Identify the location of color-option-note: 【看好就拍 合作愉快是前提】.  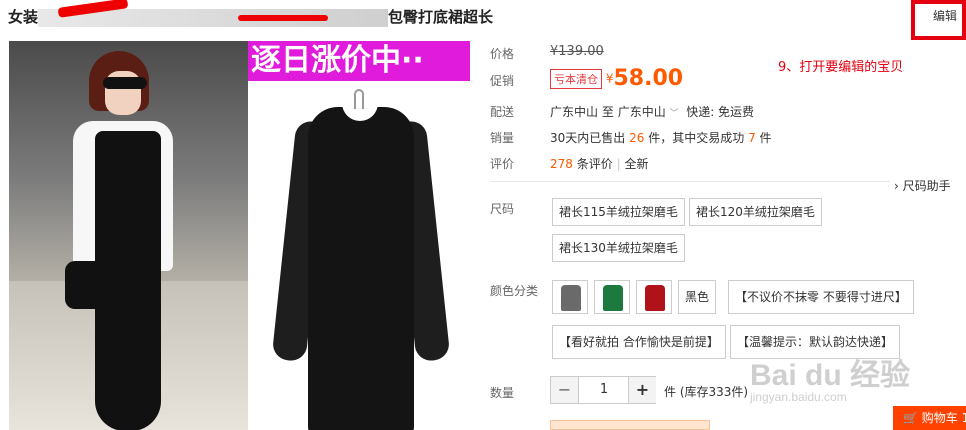
(639, 342).